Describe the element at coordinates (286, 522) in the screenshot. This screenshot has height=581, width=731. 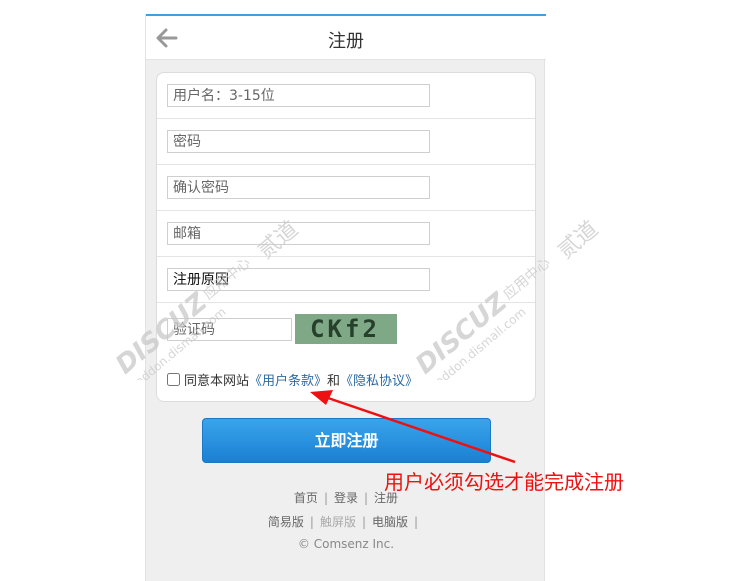
I see `footer-link-simple: 简易版` at that location.